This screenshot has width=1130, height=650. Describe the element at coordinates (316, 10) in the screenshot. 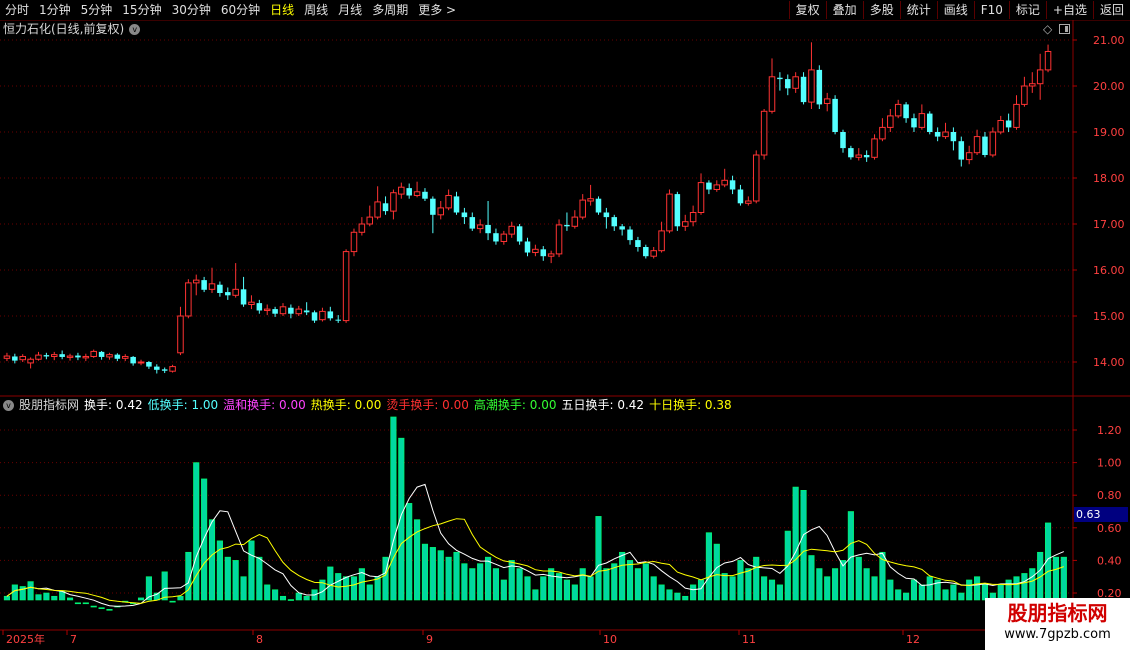

I see `period-tab-7: 周线` at that location.